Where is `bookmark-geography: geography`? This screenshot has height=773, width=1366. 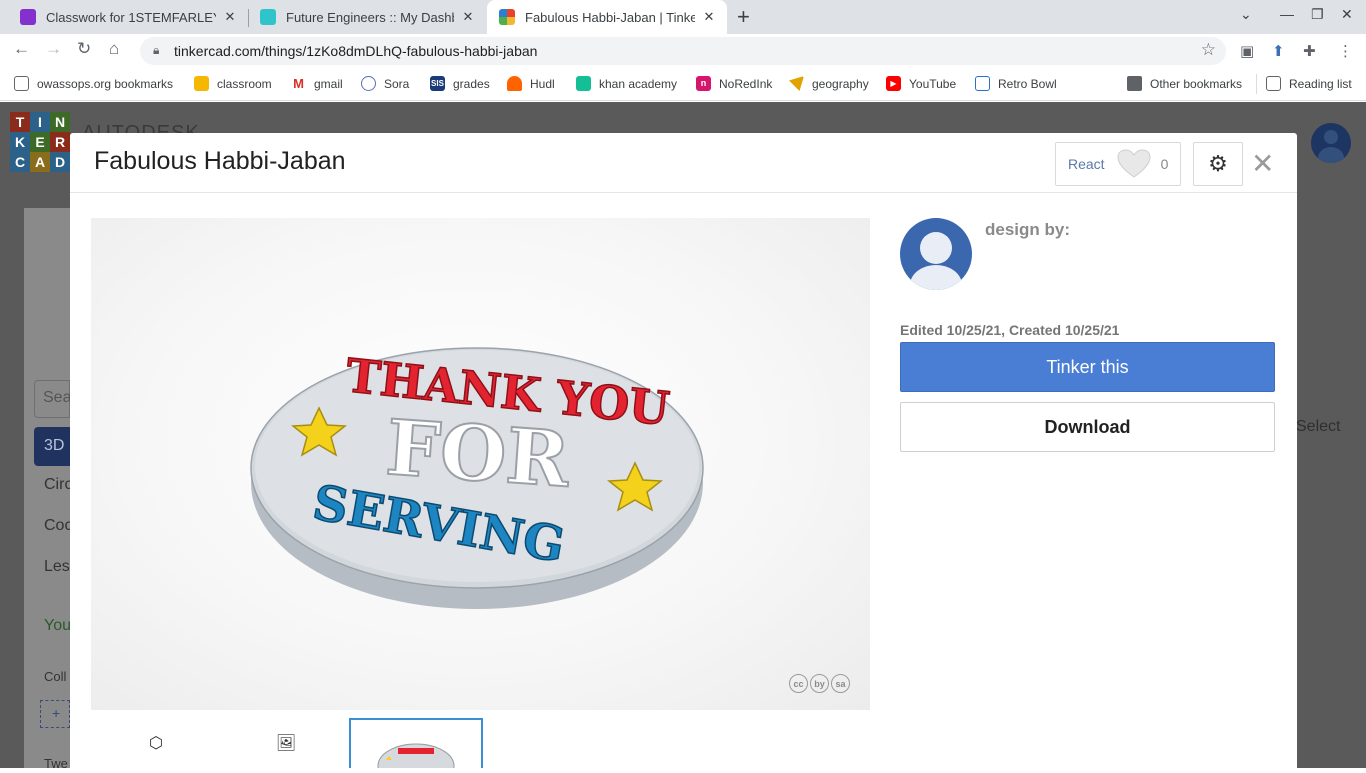
bookmark-geography: geography is located at coordinates (829, 83).